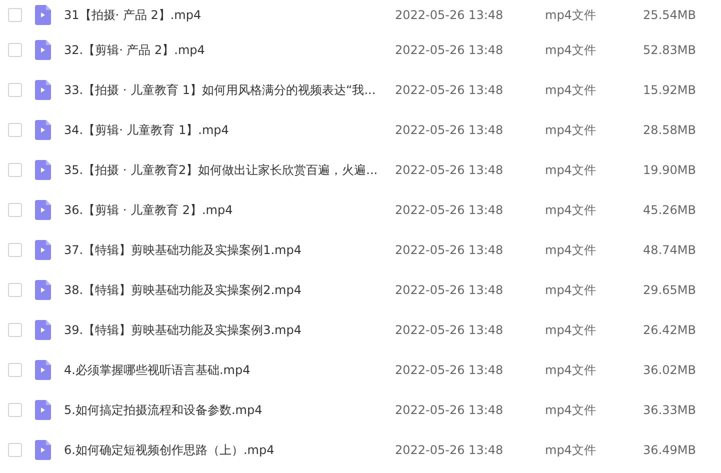  Describe the element at coordinates (669, 210) in the screenshot. I see `file-size: 45.26MB` at that location.